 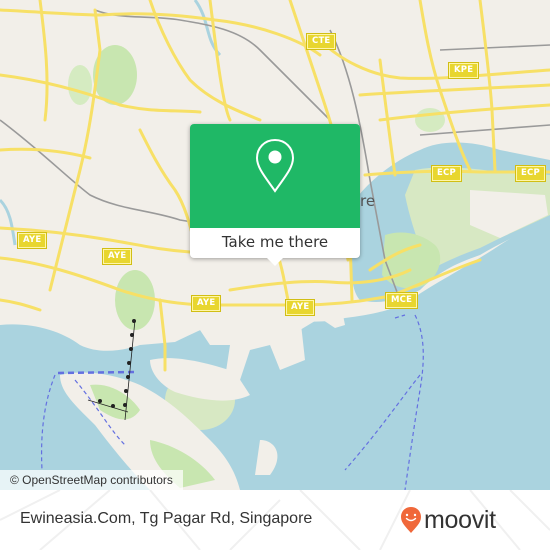 What do you see at coordinates (411, 520) in the screenshot?
I see `moovit-pin-smile-icon` at bounding box center [411, 520].